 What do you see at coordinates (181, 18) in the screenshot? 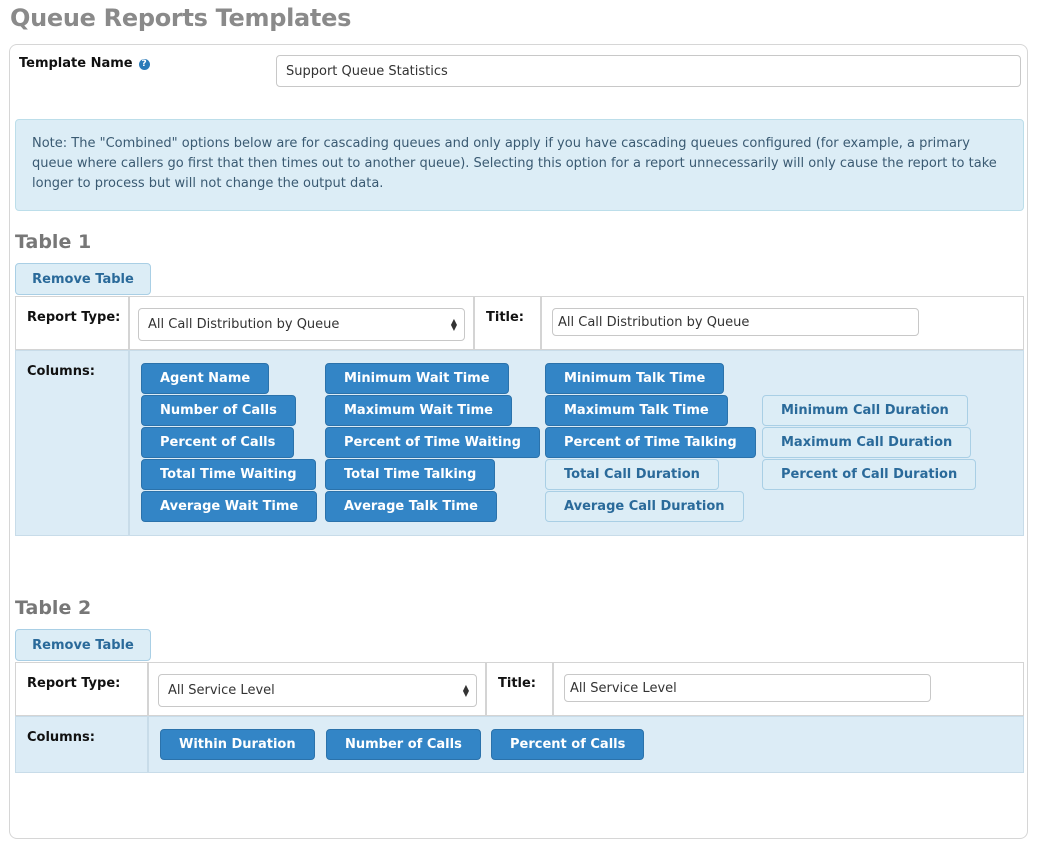
I see `page-title: Queue Reports Templates` at bounding box center [181, 18].